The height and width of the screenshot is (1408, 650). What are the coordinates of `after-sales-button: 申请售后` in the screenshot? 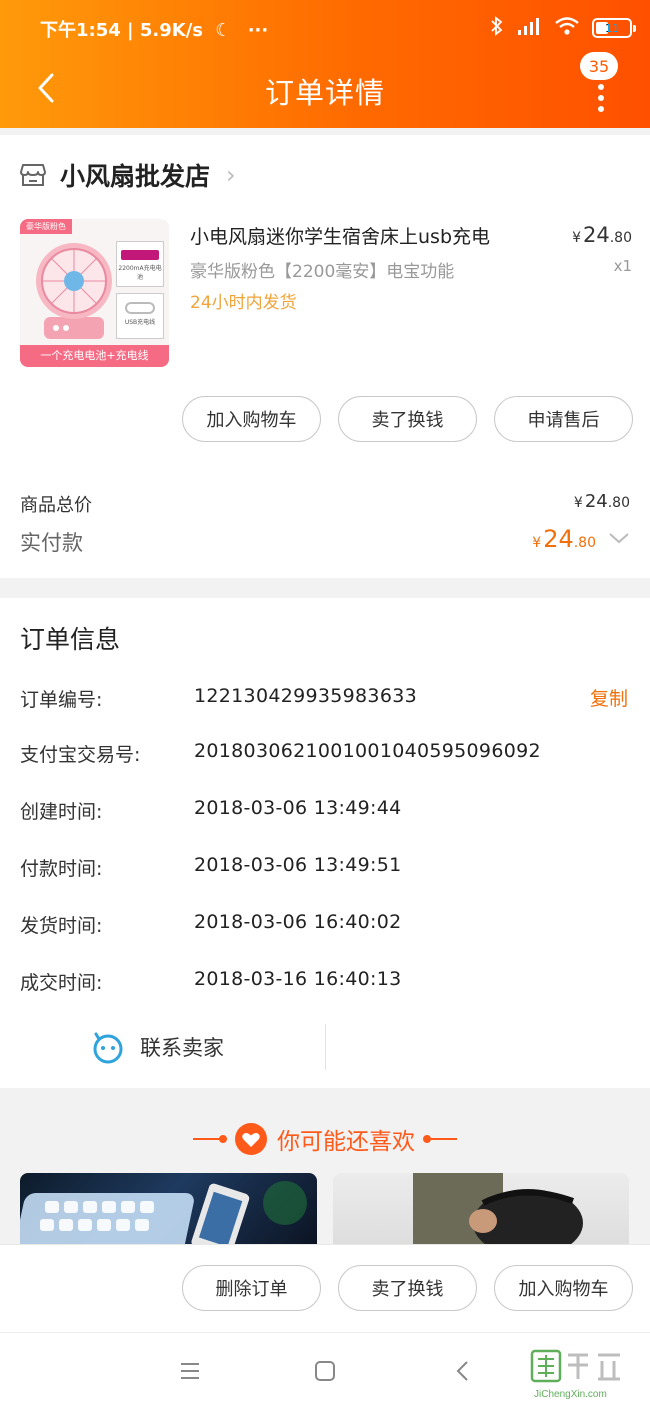 It's located at (563, 419).